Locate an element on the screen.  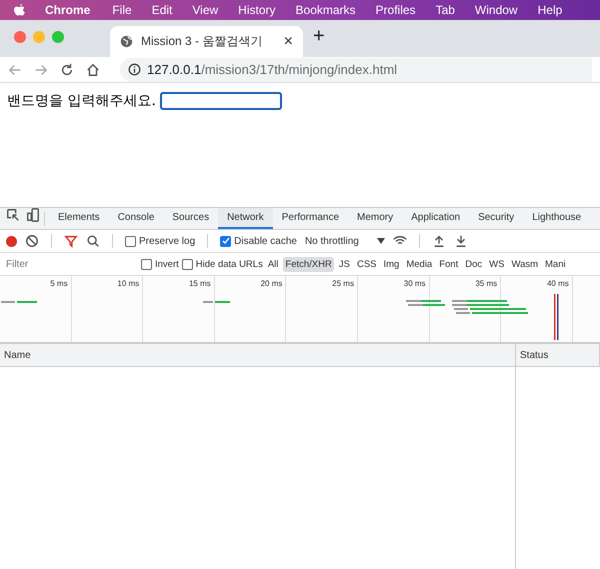
inspect-icon is located at coordinates (13, 215).